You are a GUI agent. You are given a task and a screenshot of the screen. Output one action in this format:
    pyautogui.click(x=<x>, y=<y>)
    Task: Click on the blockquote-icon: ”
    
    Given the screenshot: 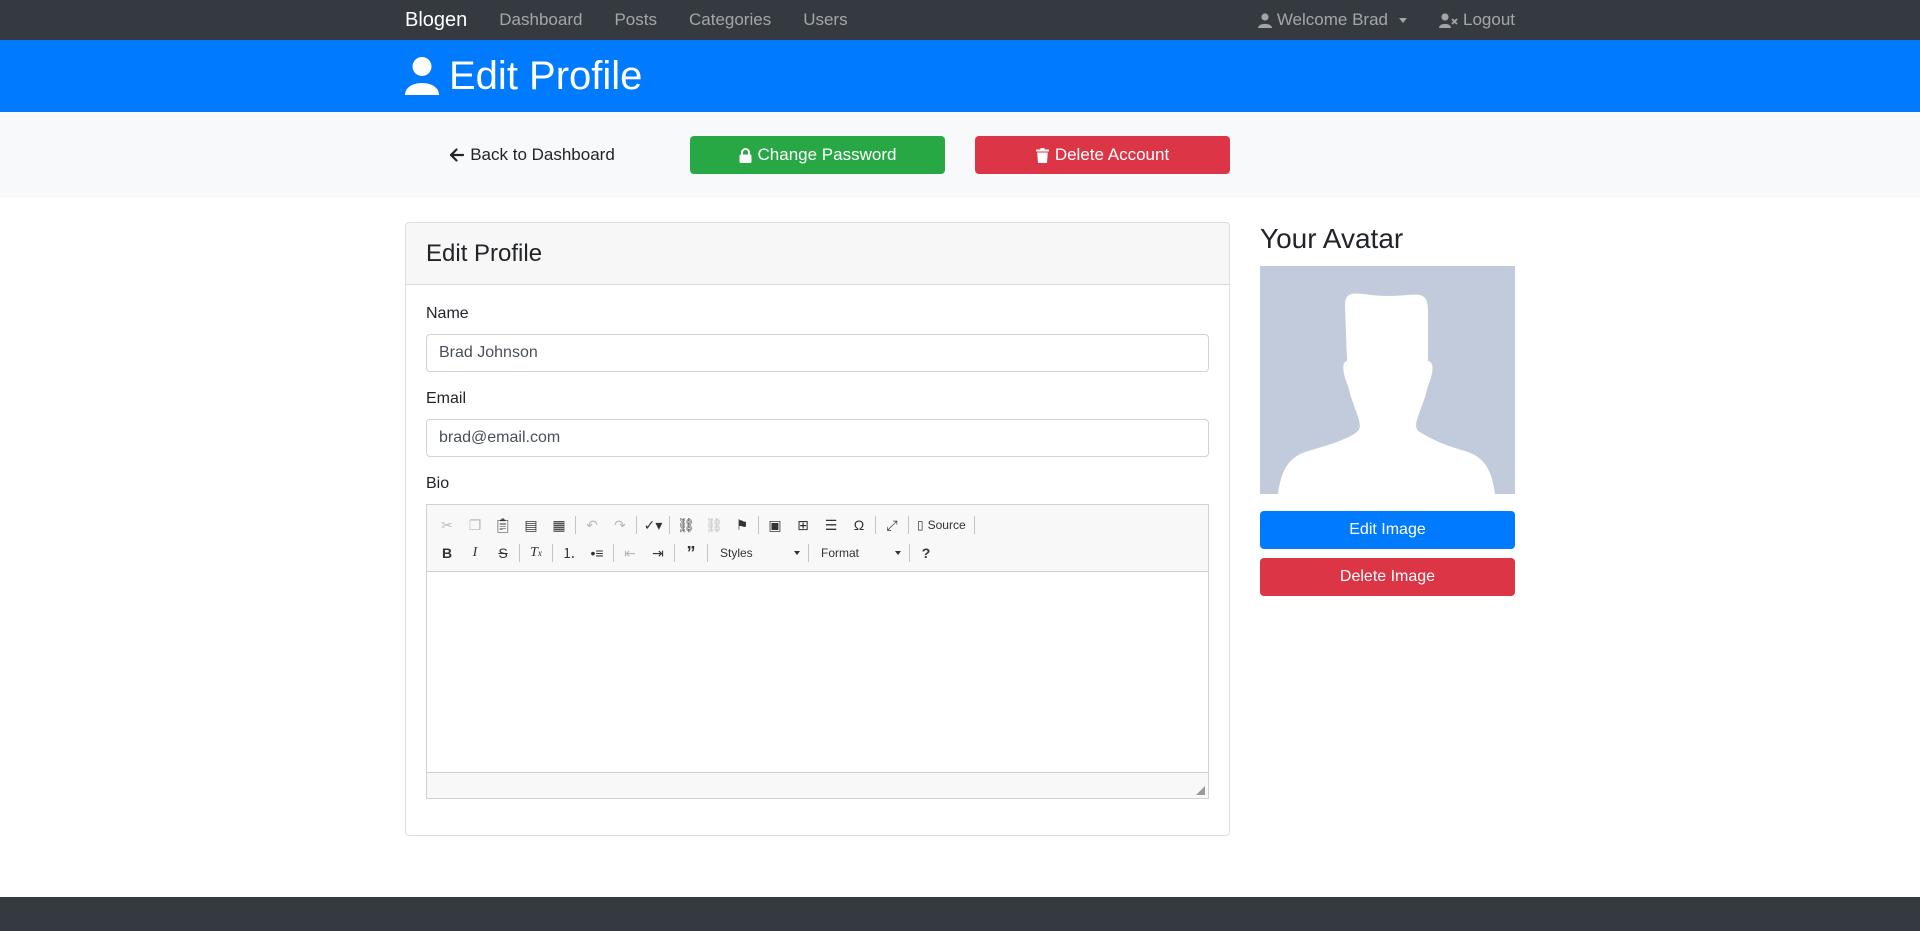 What is the action you would take?
    pyautogui.click(x=691, y=553)
    